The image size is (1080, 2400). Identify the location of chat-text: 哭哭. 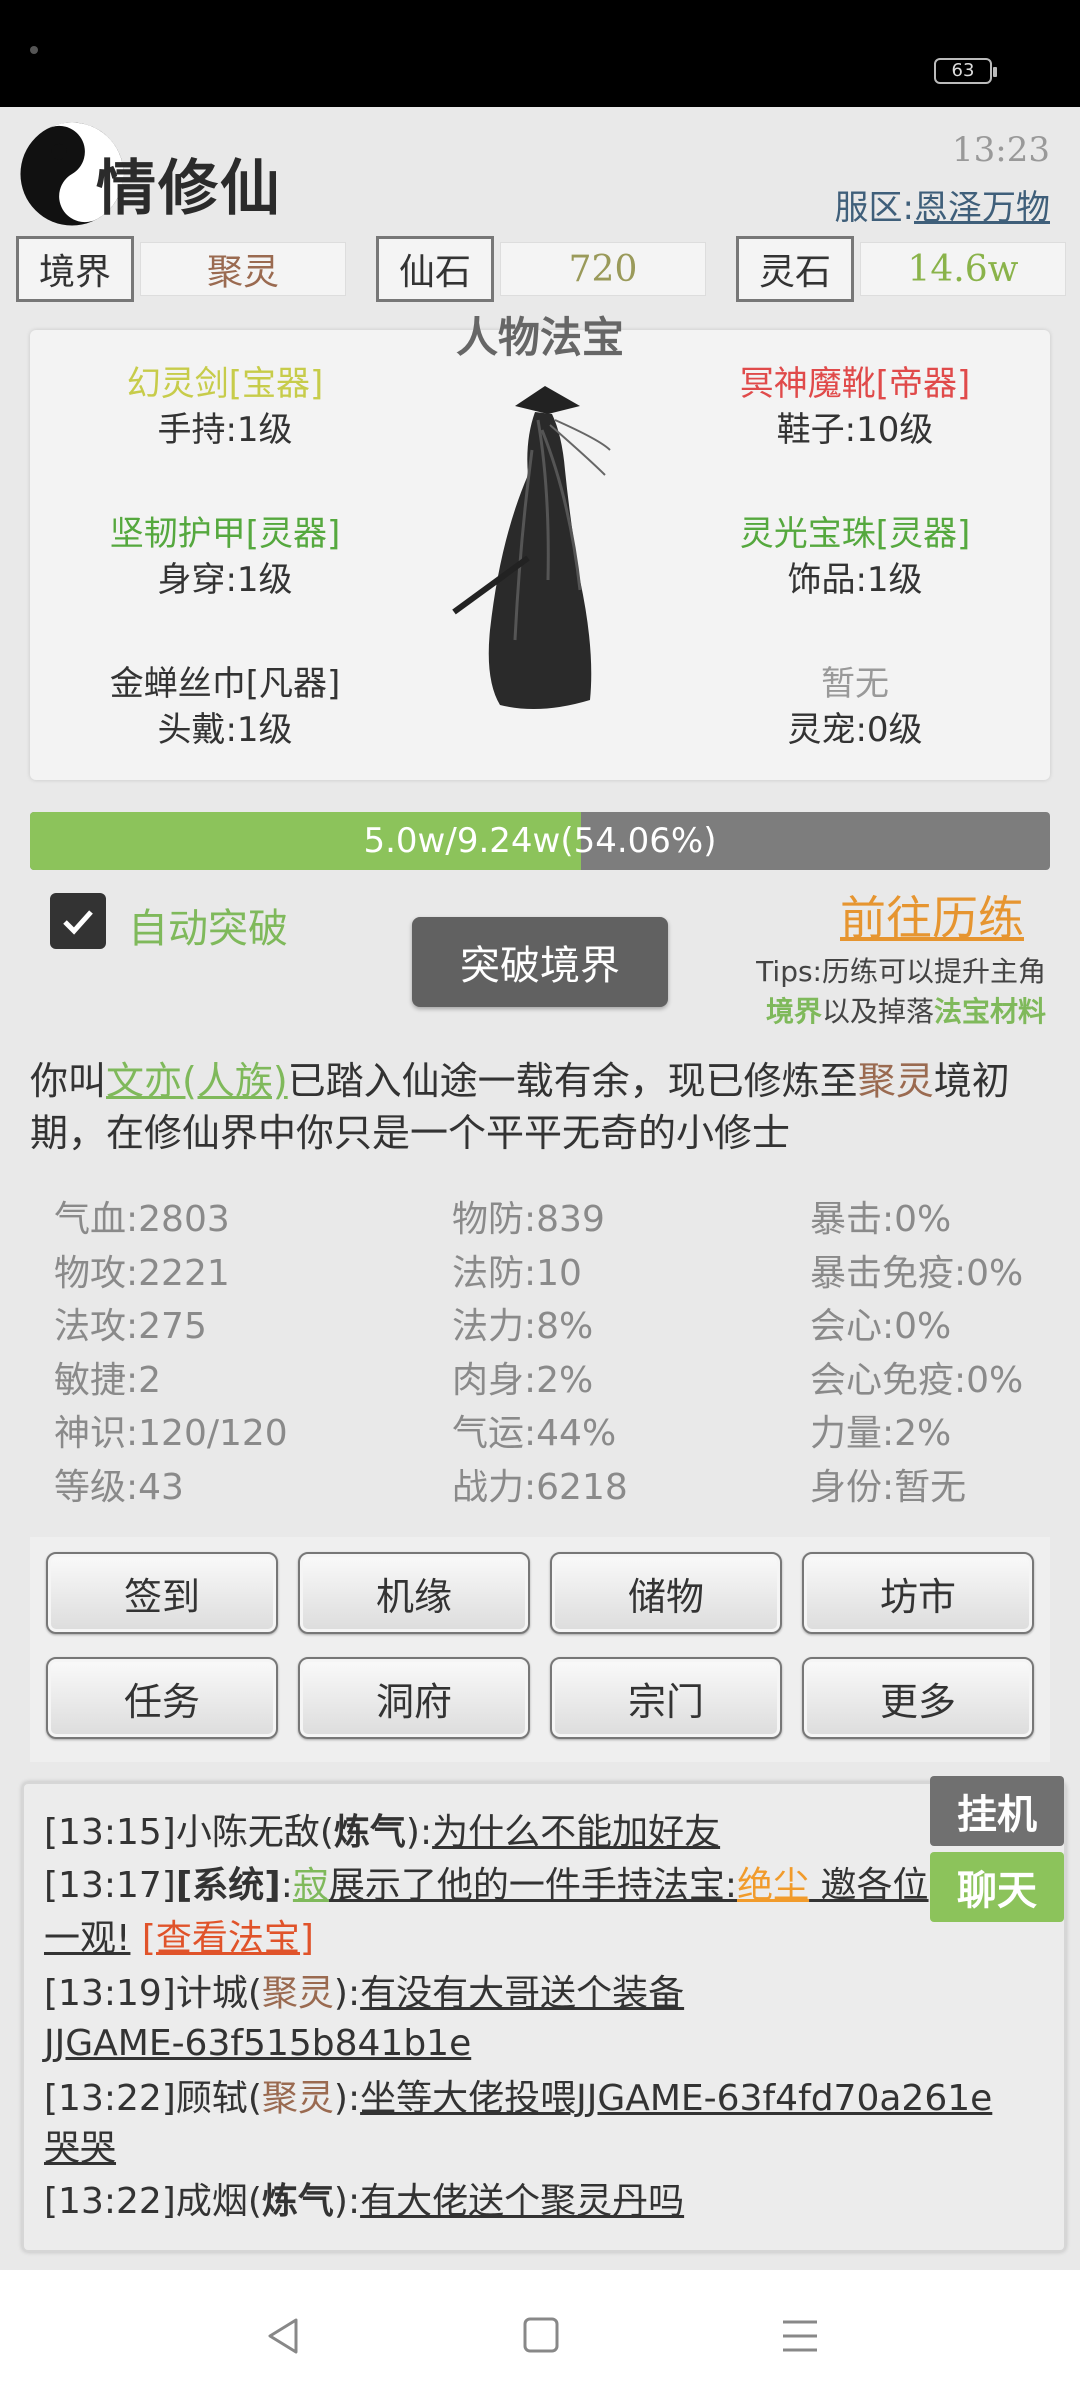
(80, 2148).